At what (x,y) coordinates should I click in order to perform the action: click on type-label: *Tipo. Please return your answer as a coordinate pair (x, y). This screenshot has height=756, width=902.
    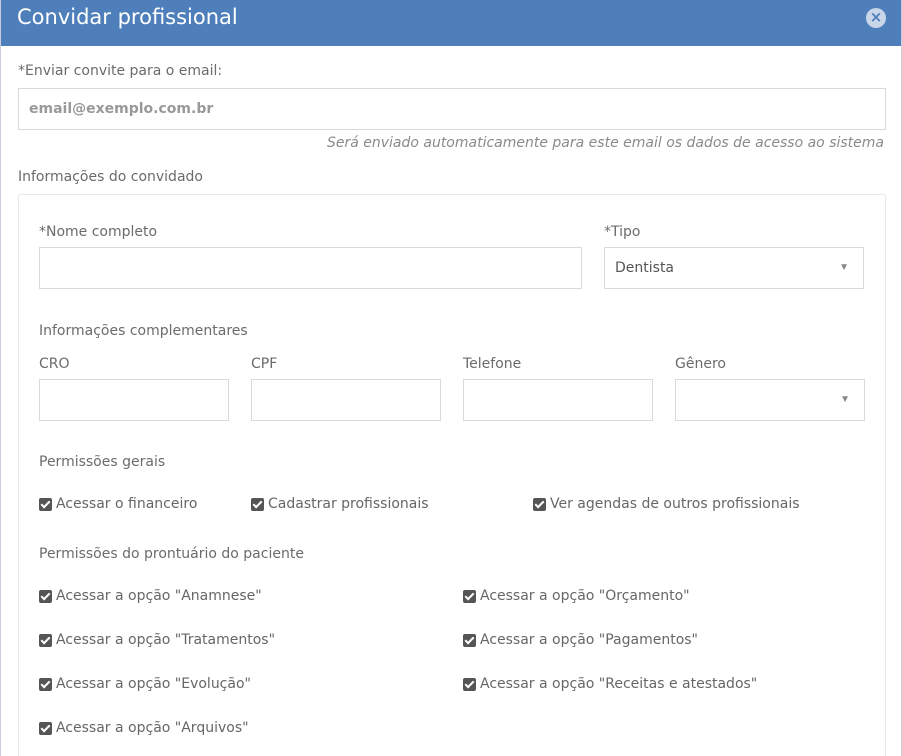
    Looking at the image, I should click on (622, 232).